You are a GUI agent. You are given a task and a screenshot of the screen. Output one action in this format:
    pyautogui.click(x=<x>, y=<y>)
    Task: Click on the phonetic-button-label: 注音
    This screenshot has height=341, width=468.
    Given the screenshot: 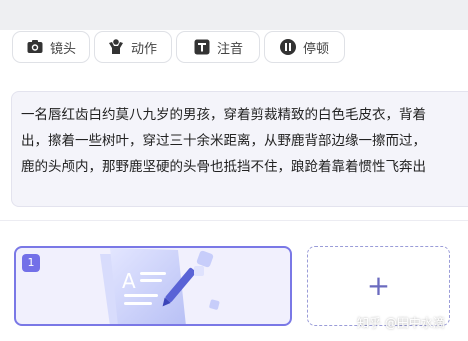 What is the action you would take?
    pyautogui.click(x=230, y=49)
    